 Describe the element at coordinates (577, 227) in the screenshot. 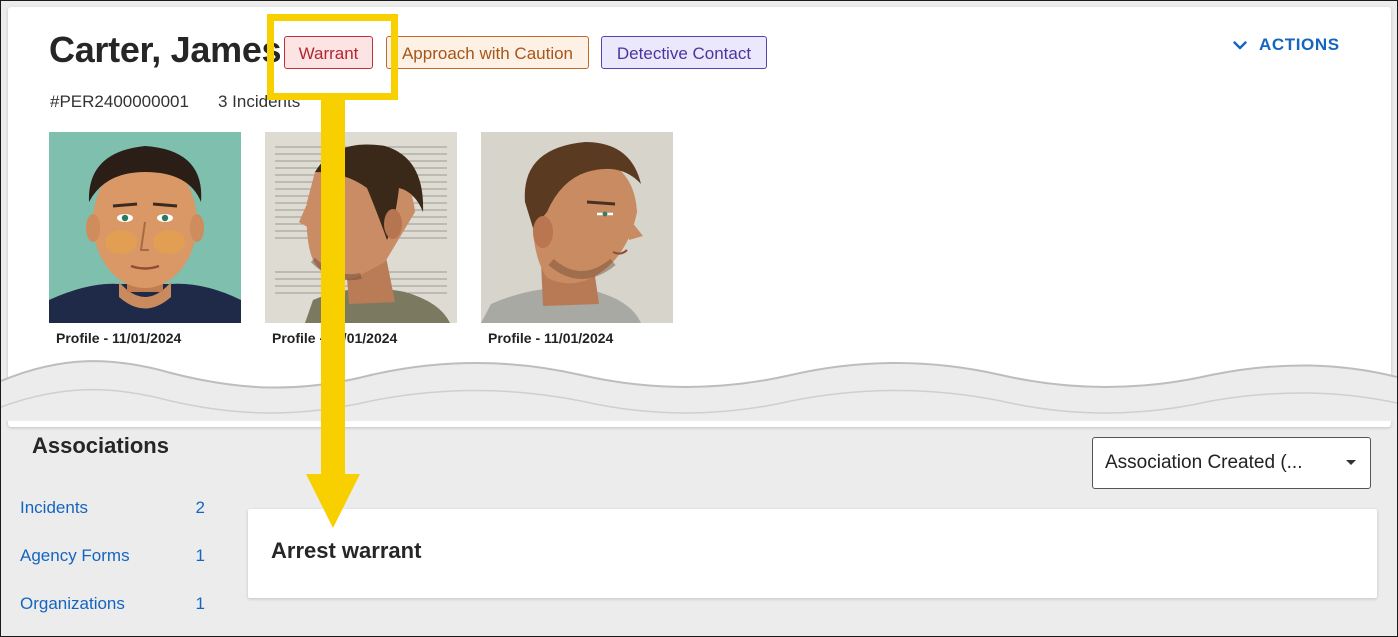

I see `profile-photo-side-right` at that location.